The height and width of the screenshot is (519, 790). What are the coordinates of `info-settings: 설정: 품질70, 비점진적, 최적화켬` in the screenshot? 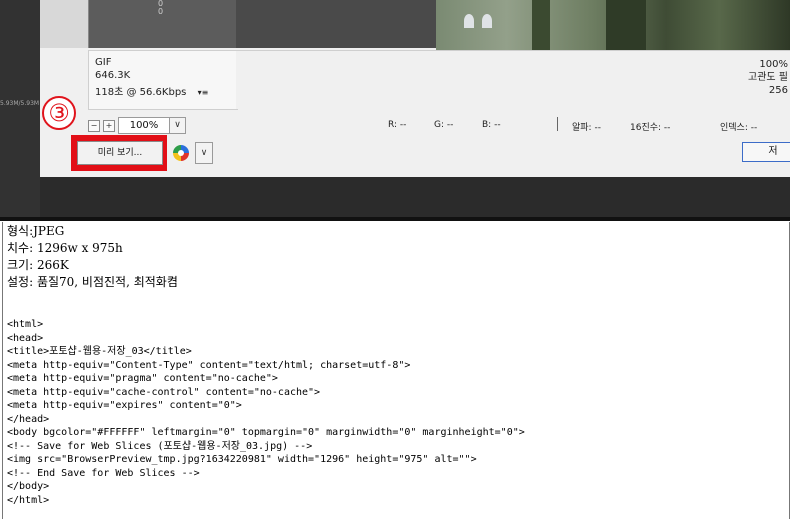 It's located at (92, 282).